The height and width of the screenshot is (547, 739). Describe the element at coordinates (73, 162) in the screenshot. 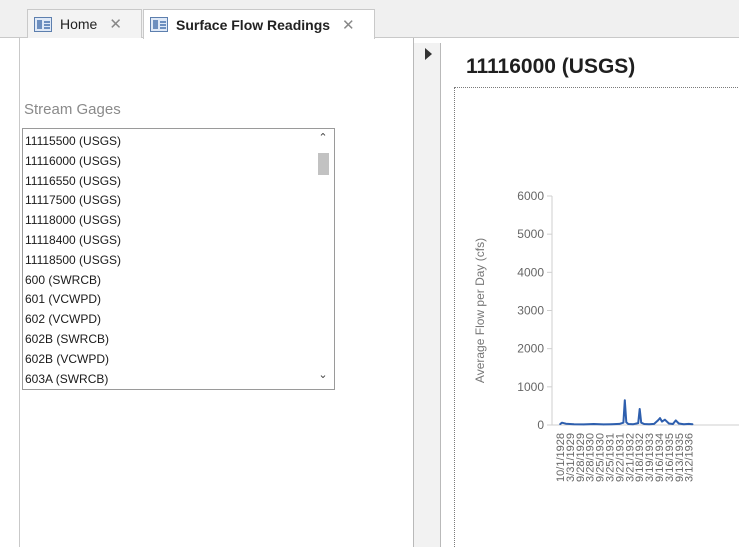

I see `gage-list-item: 11116000 (USGS)` at that location.